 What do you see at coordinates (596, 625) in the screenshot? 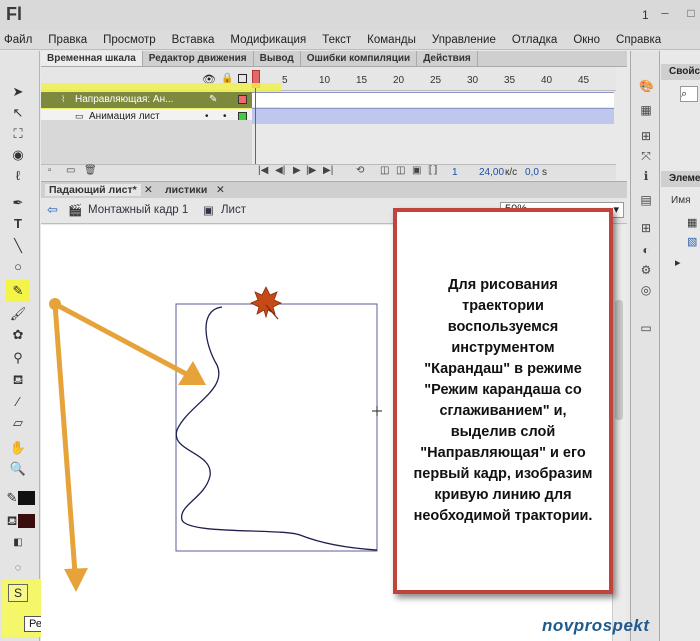
I see `watermark: novprospekt` at bounding box center [596, 625].